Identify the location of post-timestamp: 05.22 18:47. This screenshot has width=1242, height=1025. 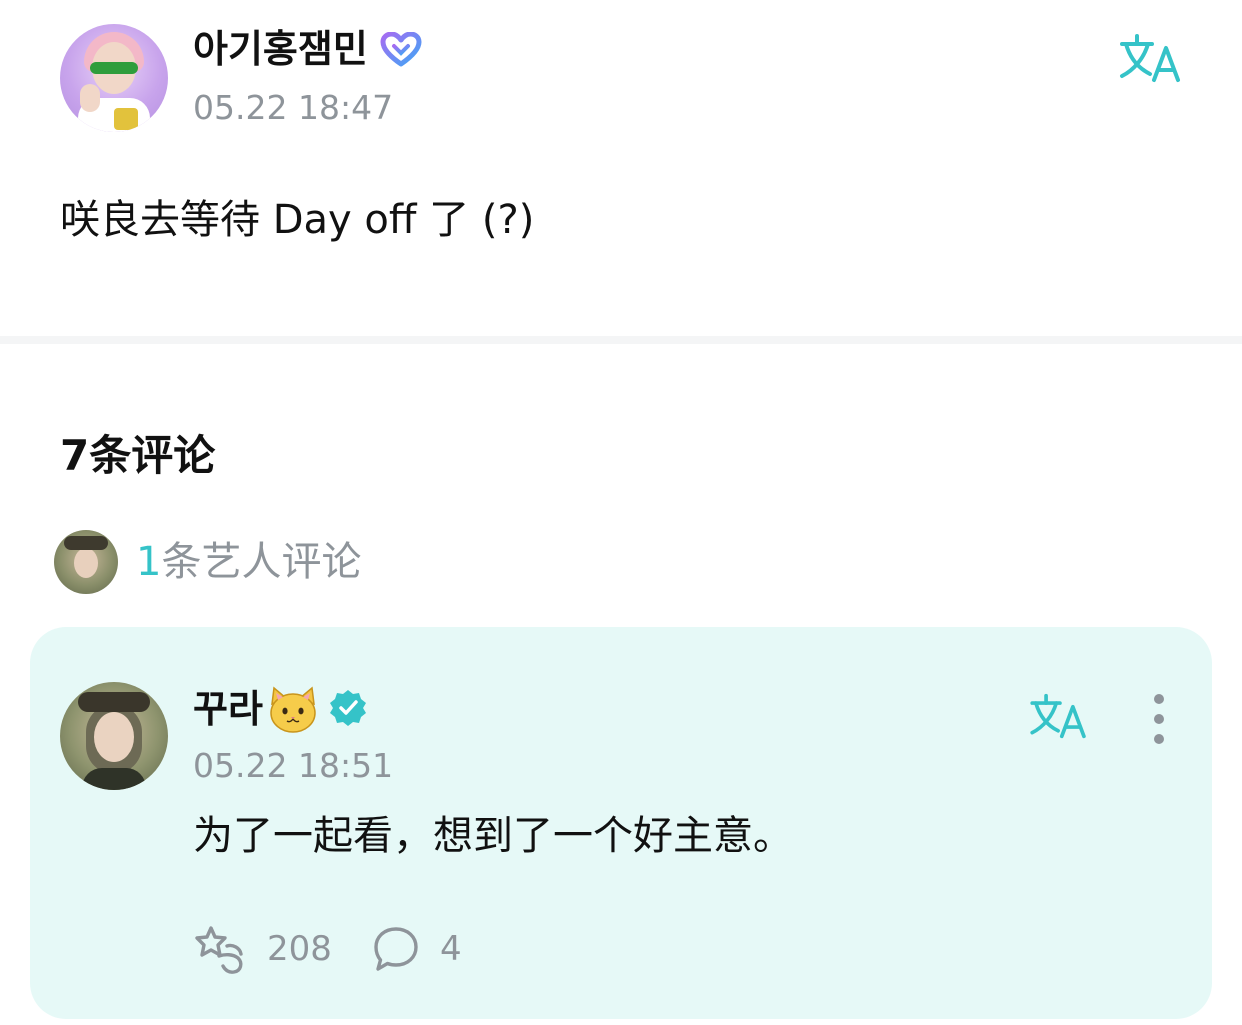
(293, 107).